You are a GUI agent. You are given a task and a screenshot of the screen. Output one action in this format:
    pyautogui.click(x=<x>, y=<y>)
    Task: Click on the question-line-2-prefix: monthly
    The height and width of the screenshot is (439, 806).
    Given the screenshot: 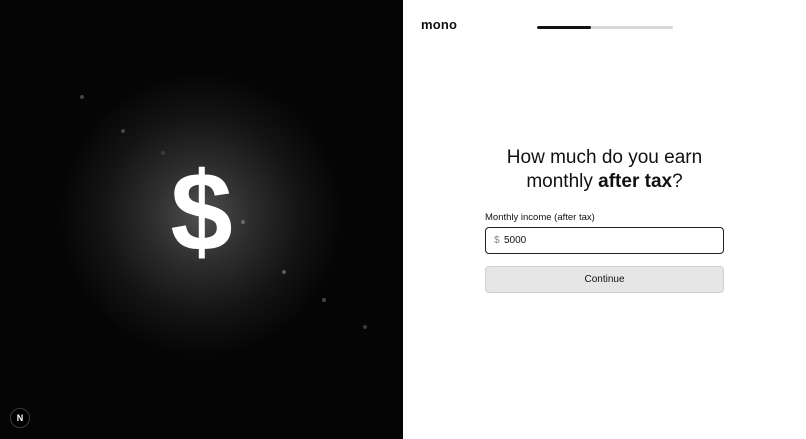 What is the action you would take?
    pyautogui.click(x=562, y=181)
    